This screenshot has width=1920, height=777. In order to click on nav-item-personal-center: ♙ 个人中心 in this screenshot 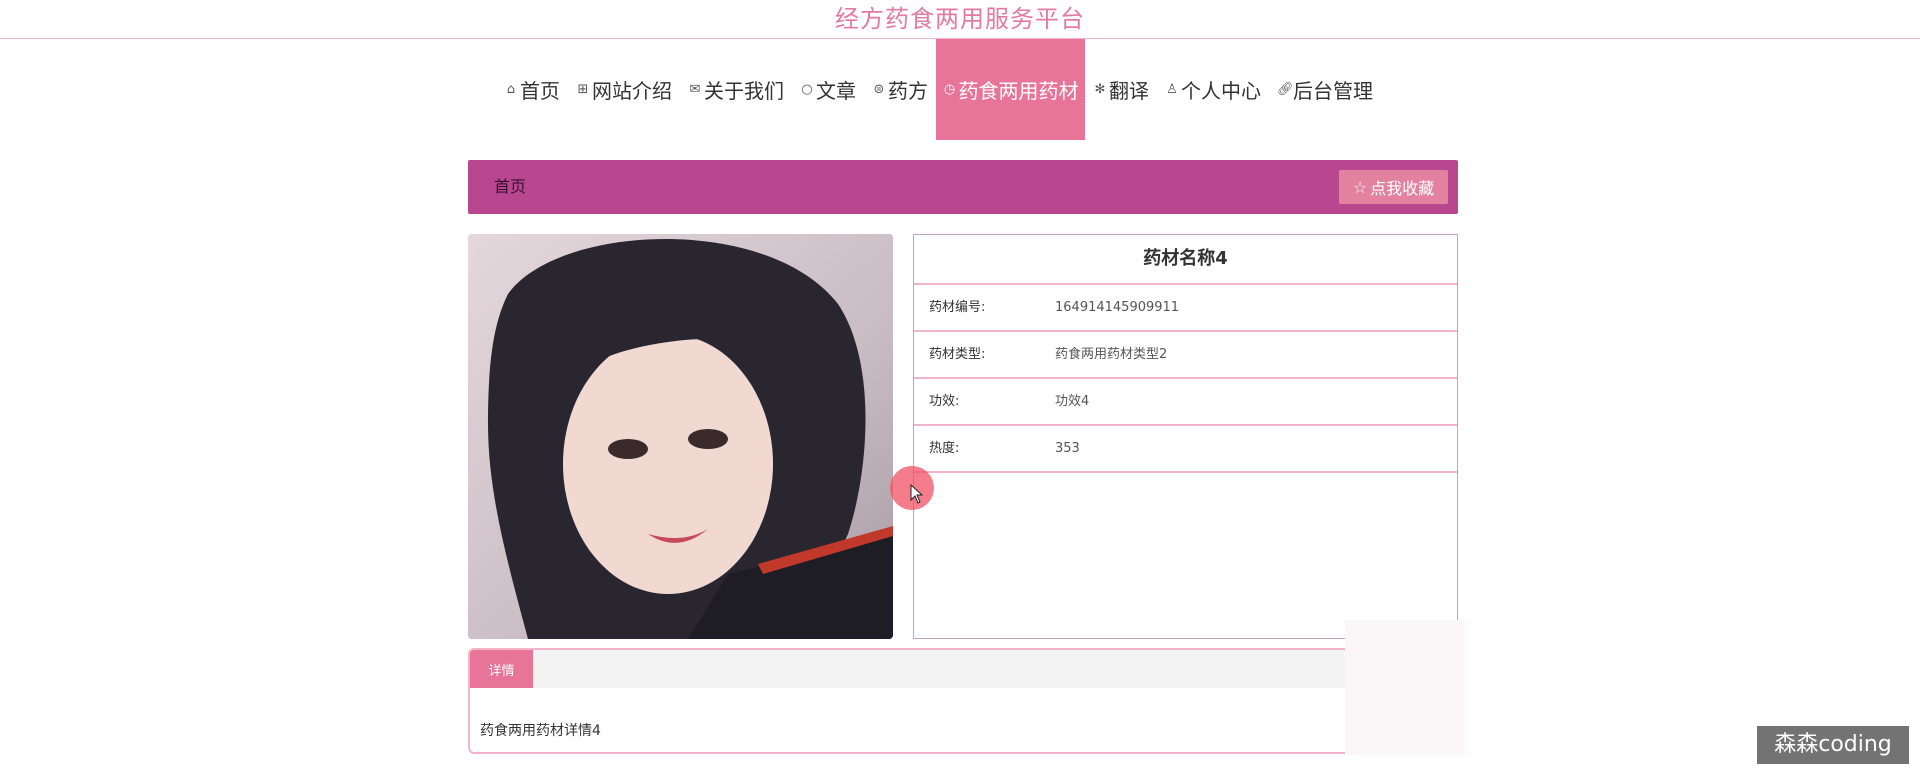, I will do `click(1213, 89)`.